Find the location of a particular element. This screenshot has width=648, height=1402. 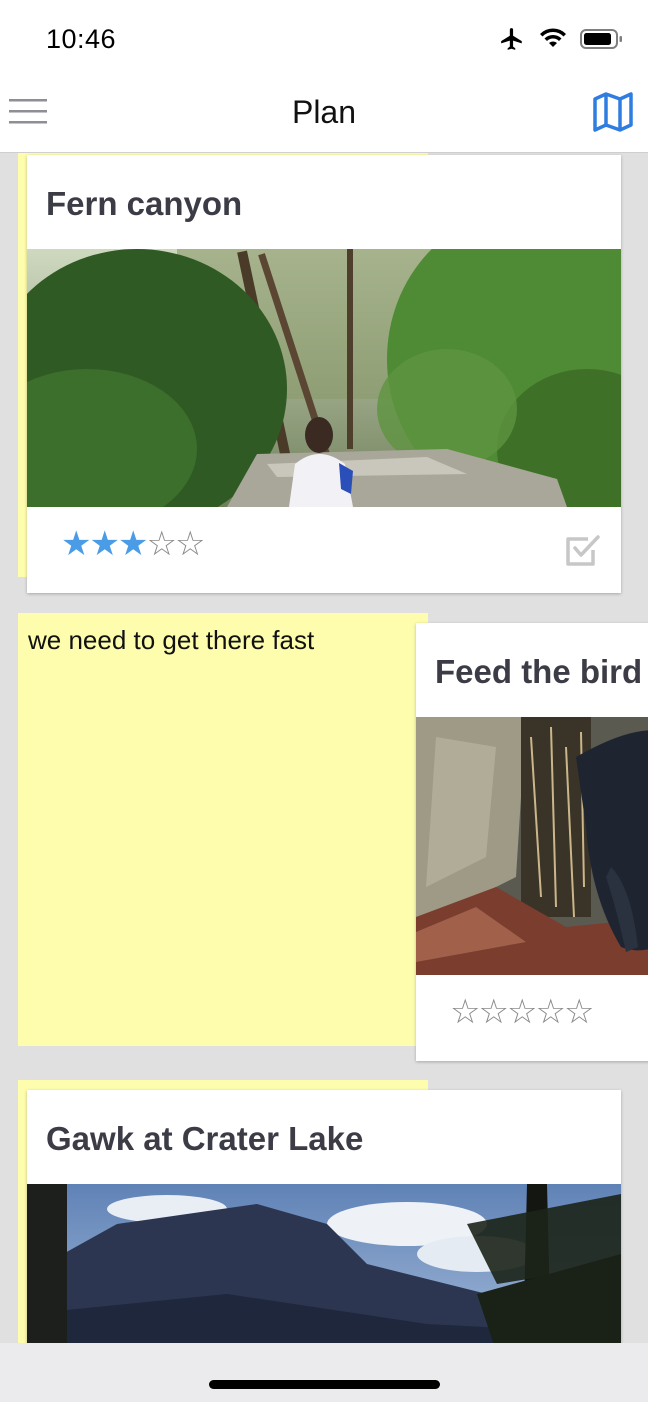

status-time: 10:46 is located at coordinates (81, 39).